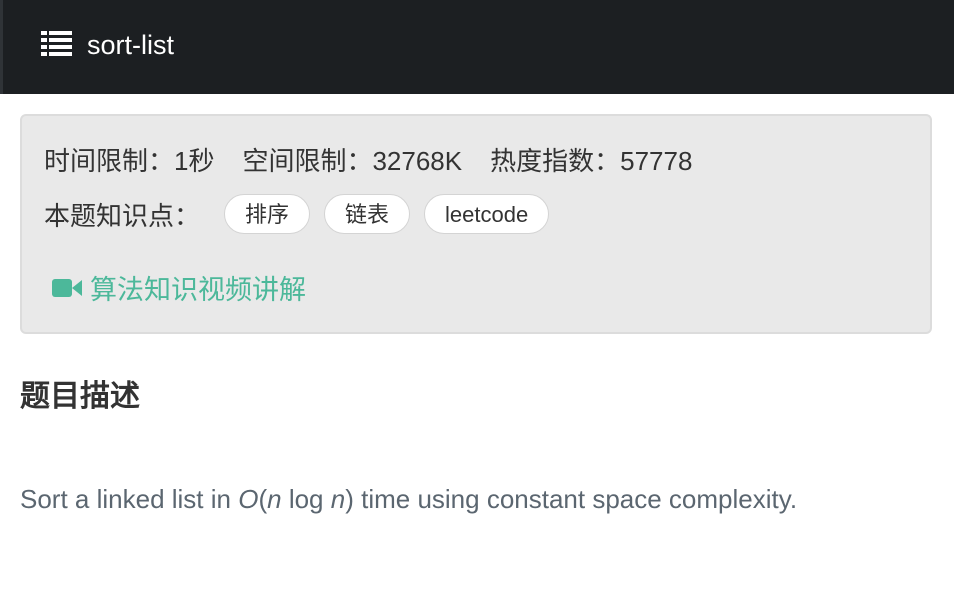 This screenshot has width=954, height=598. What do you see at coordinates (129, 499) in the screenshot?
I see `description-prefix: Sort a linked list in` at bounding box center [129, 499].